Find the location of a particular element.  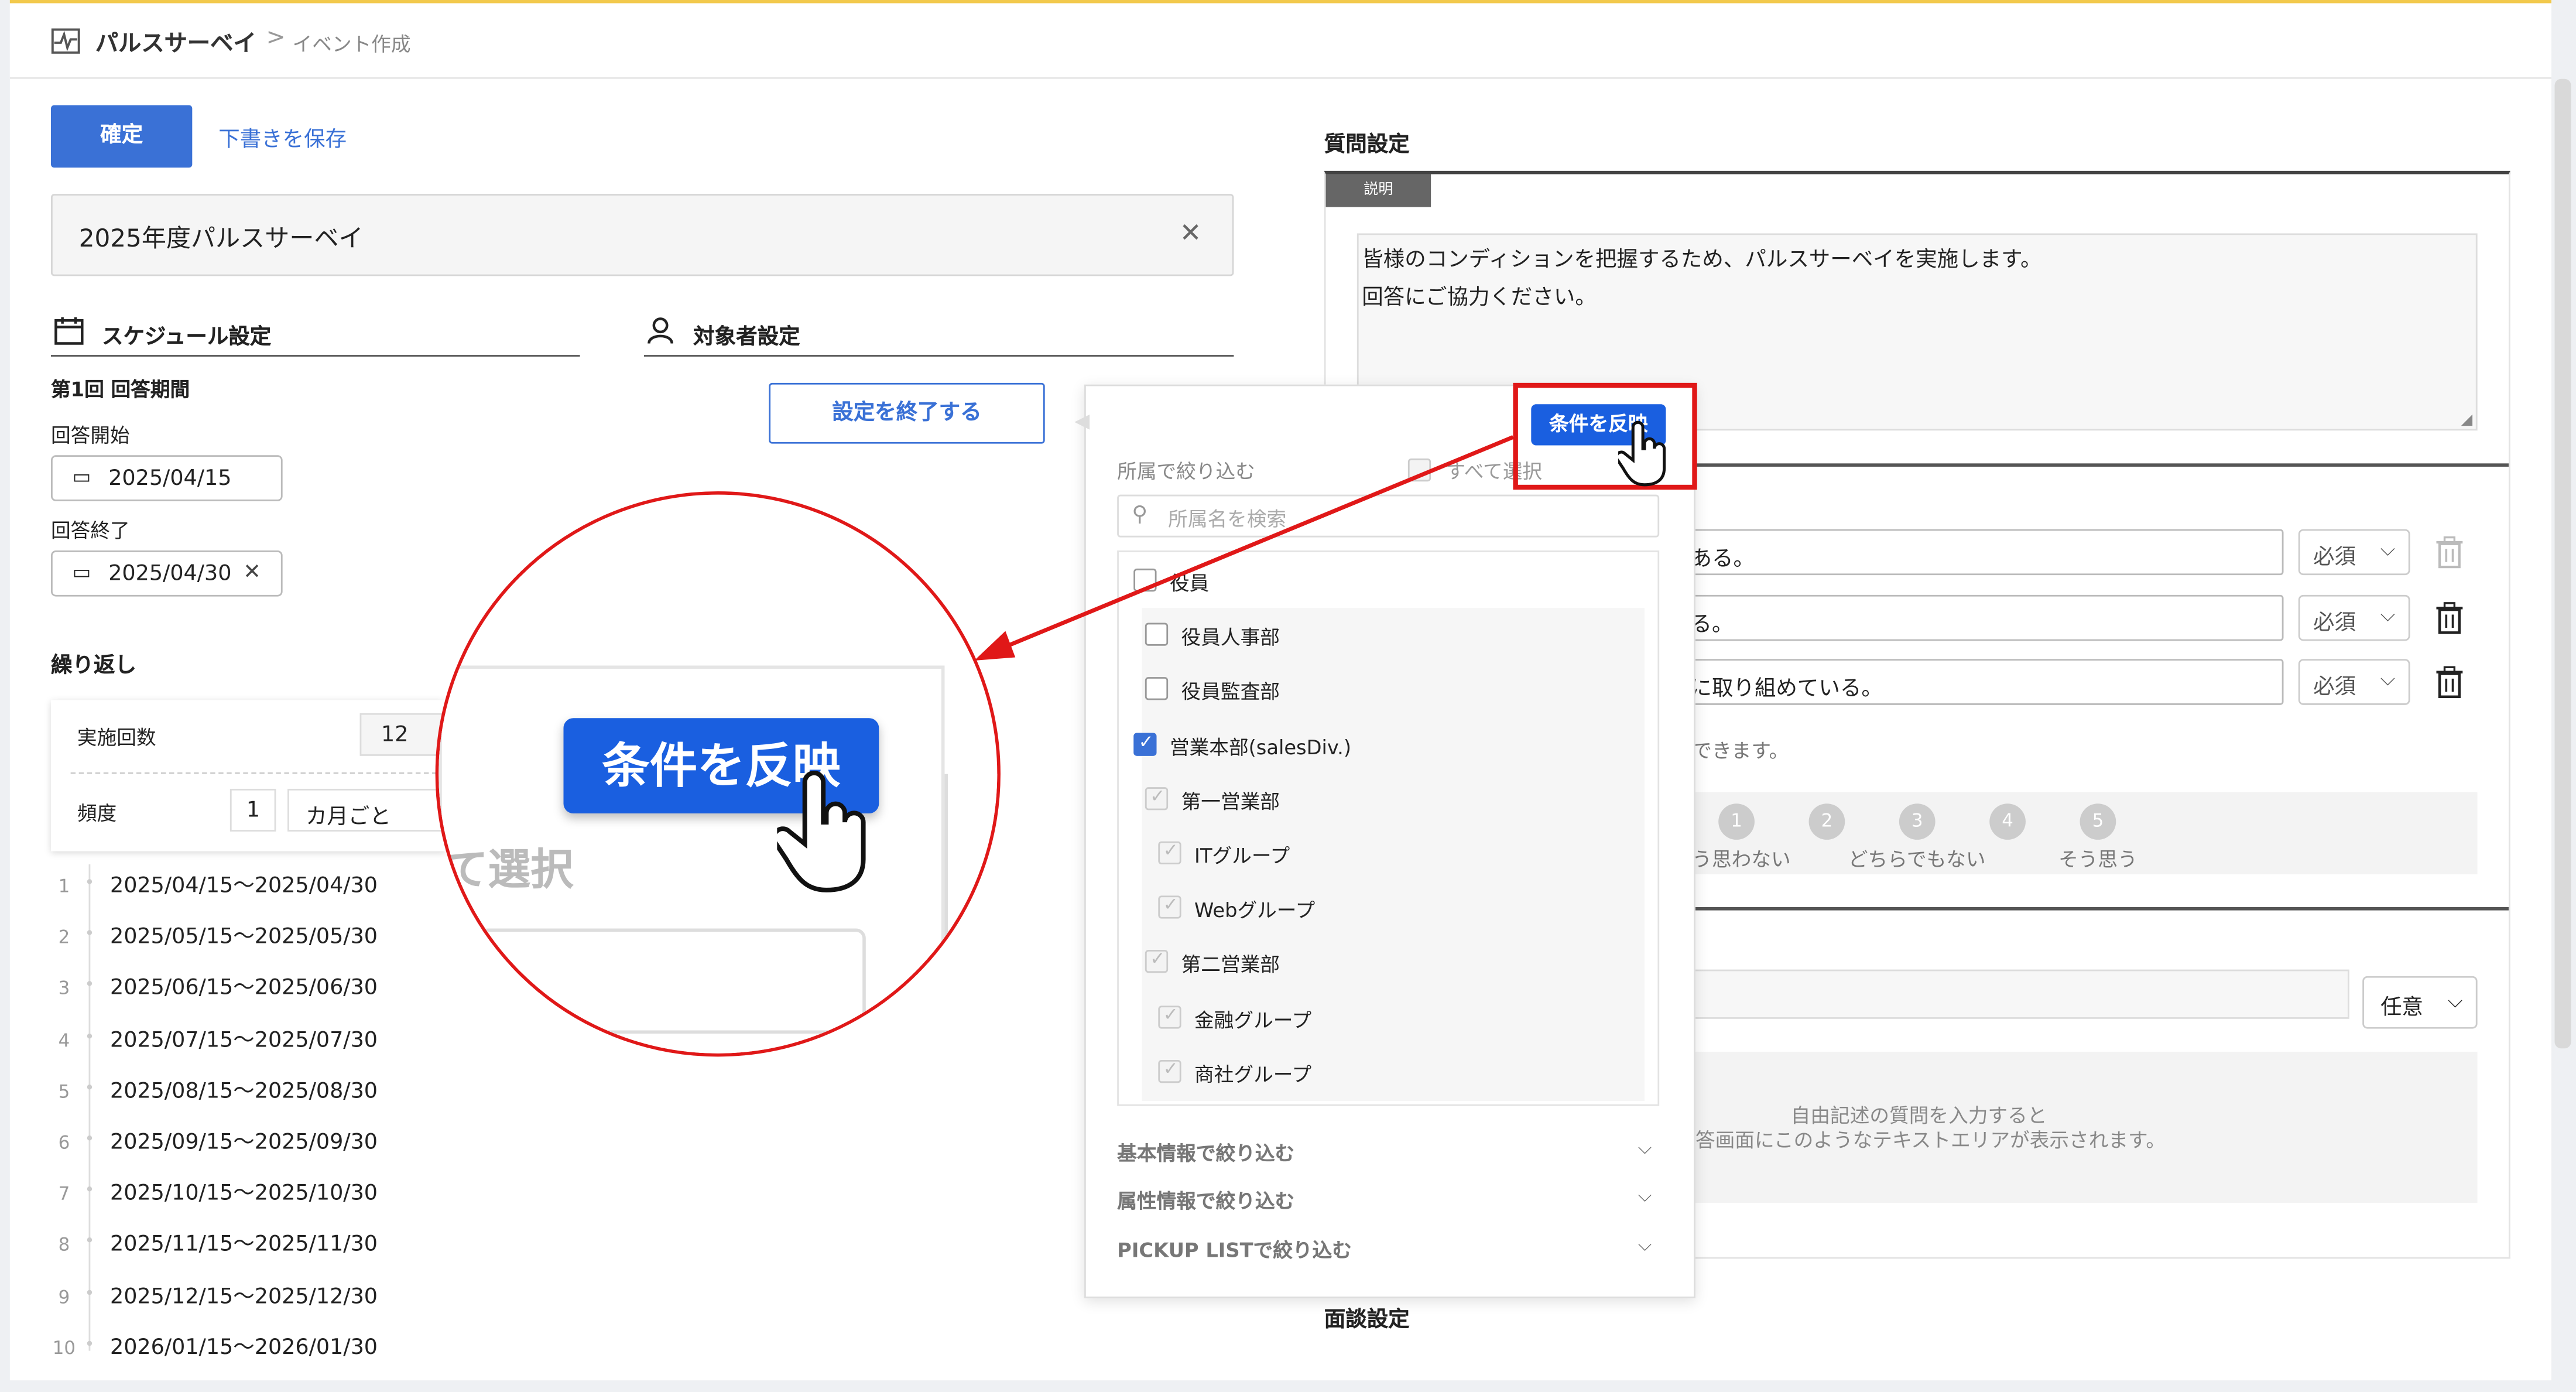

schedule-divider is located at coordinates (315, 356).